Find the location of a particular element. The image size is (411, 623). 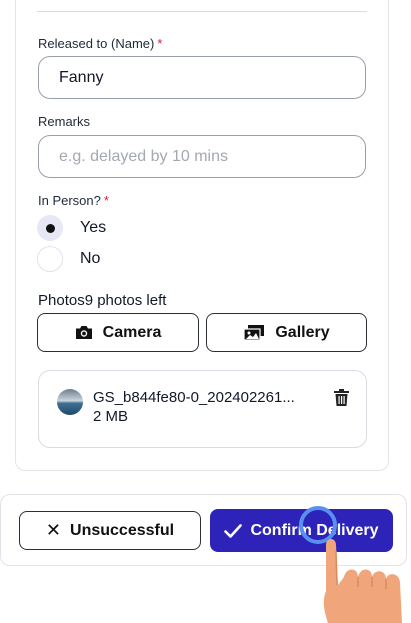

photos-heading: Photos9 photos left is located at coordinates (102, 300).